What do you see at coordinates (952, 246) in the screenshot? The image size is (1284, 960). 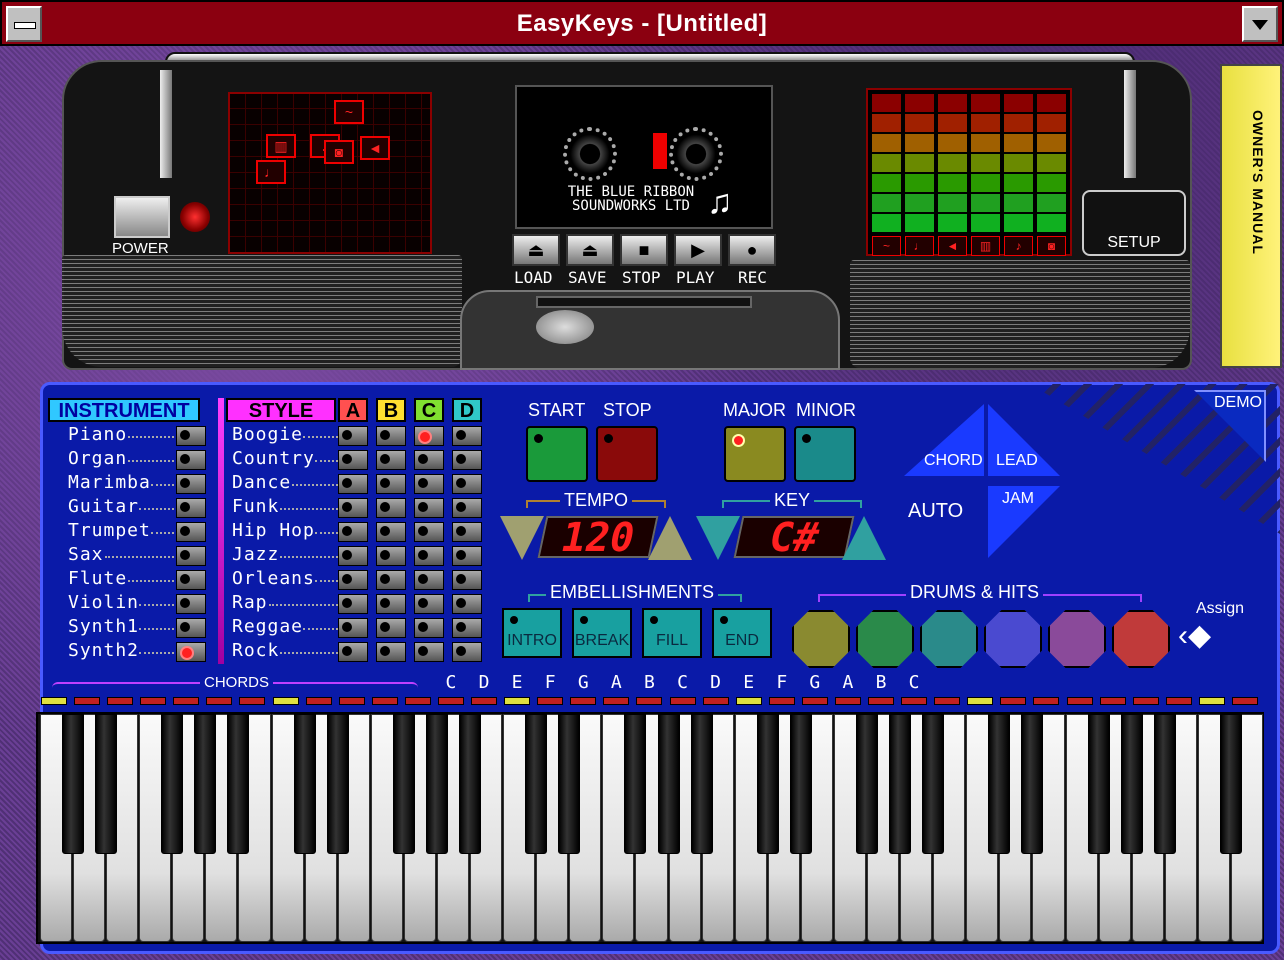 I see `horn-icon: ◄` at bounding box center [952, 246].